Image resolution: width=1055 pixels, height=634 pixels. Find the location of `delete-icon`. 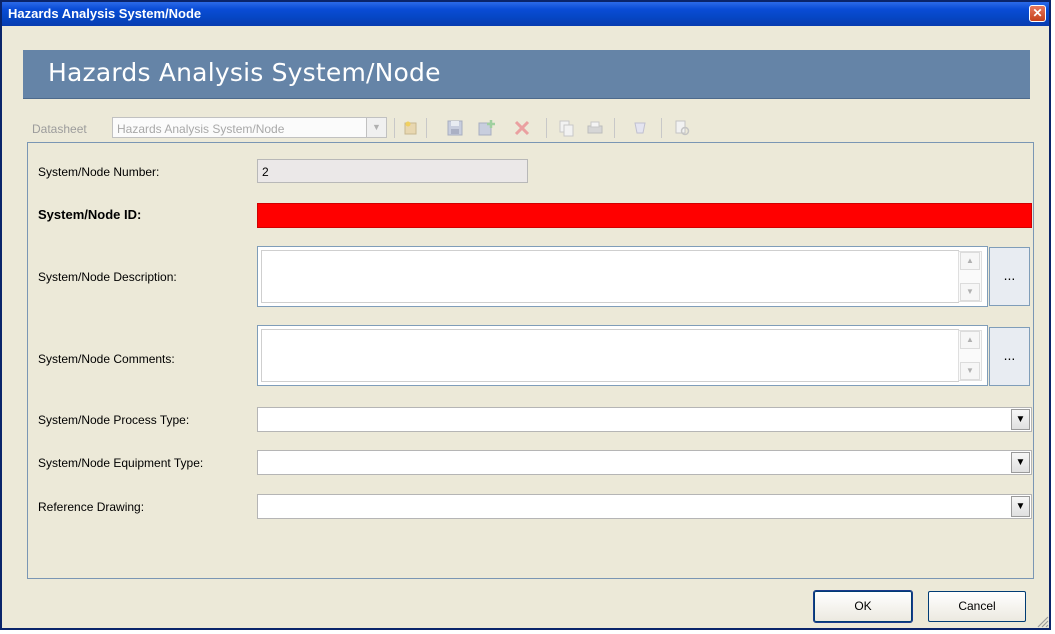

delete-icon is located at coordinates (522, 128).